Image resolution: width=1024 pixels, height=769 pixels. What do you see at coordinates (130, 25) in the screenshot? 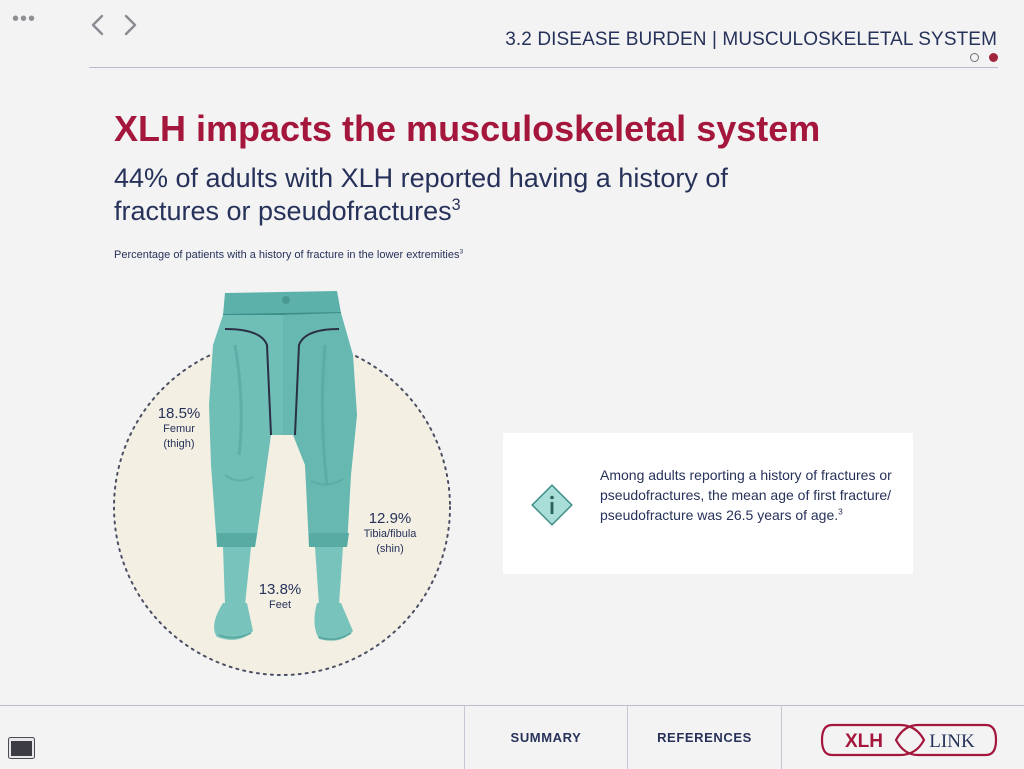
I see `chevron-right-icon` at bounding box center [130, 25].